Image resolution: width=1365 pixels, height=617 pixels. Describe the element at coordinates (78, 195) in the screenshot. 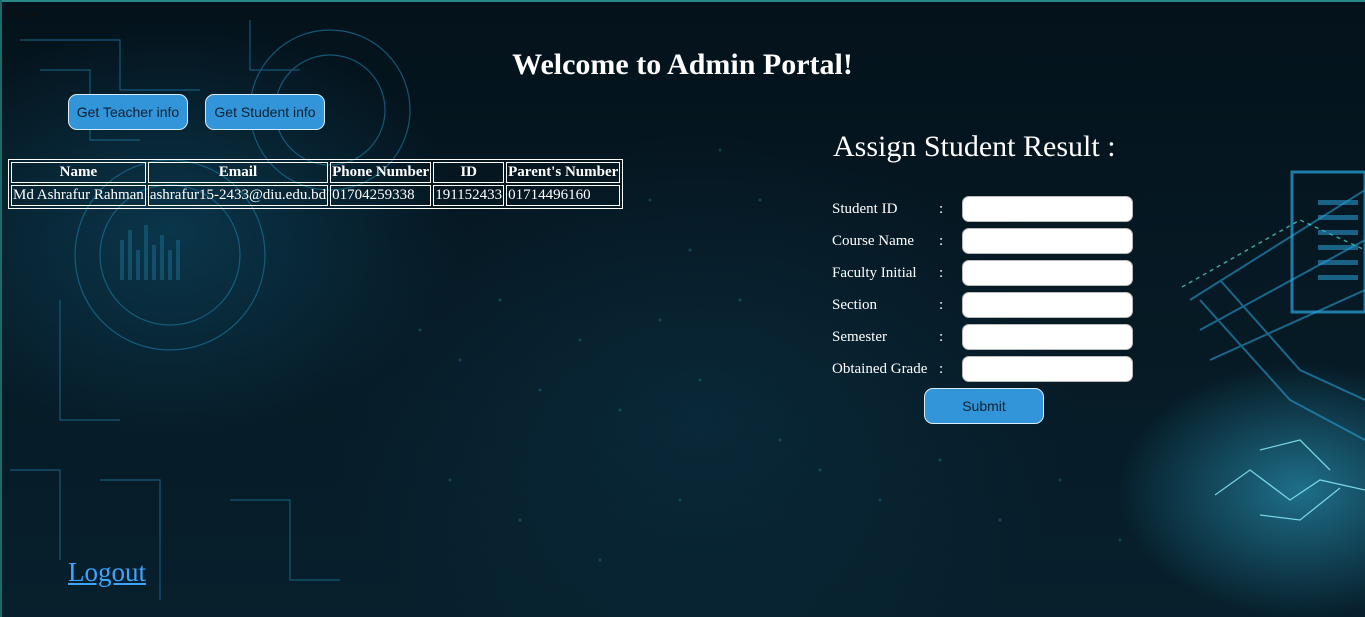

I see `cell-name: Md Ashrafur Rahman` at that location.